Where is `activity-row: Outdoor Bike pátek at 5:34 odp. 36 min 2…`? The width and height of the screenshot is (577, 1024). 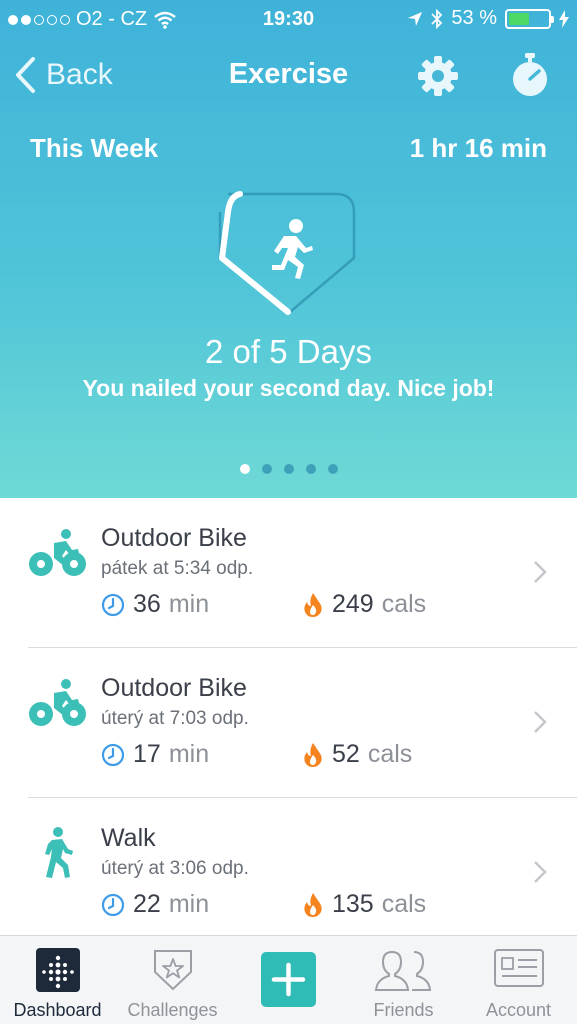 activity-row: Outdoor Bike pátek at 5:34 odp. 36 min 2… is located at coordinates (288, 573).